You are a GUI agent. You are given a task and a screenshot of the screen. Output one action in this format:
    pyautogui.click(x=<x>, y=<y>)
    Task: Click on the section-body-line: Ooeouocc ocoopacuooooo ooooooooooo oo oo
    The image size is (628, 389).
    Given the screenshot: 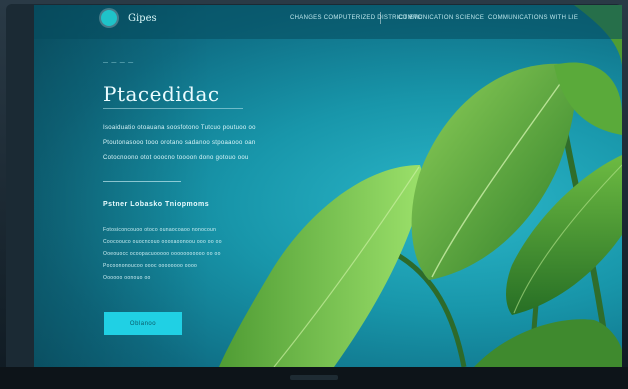 What is the action you would take?
    pyautogui.click(x=162, y=254)
    